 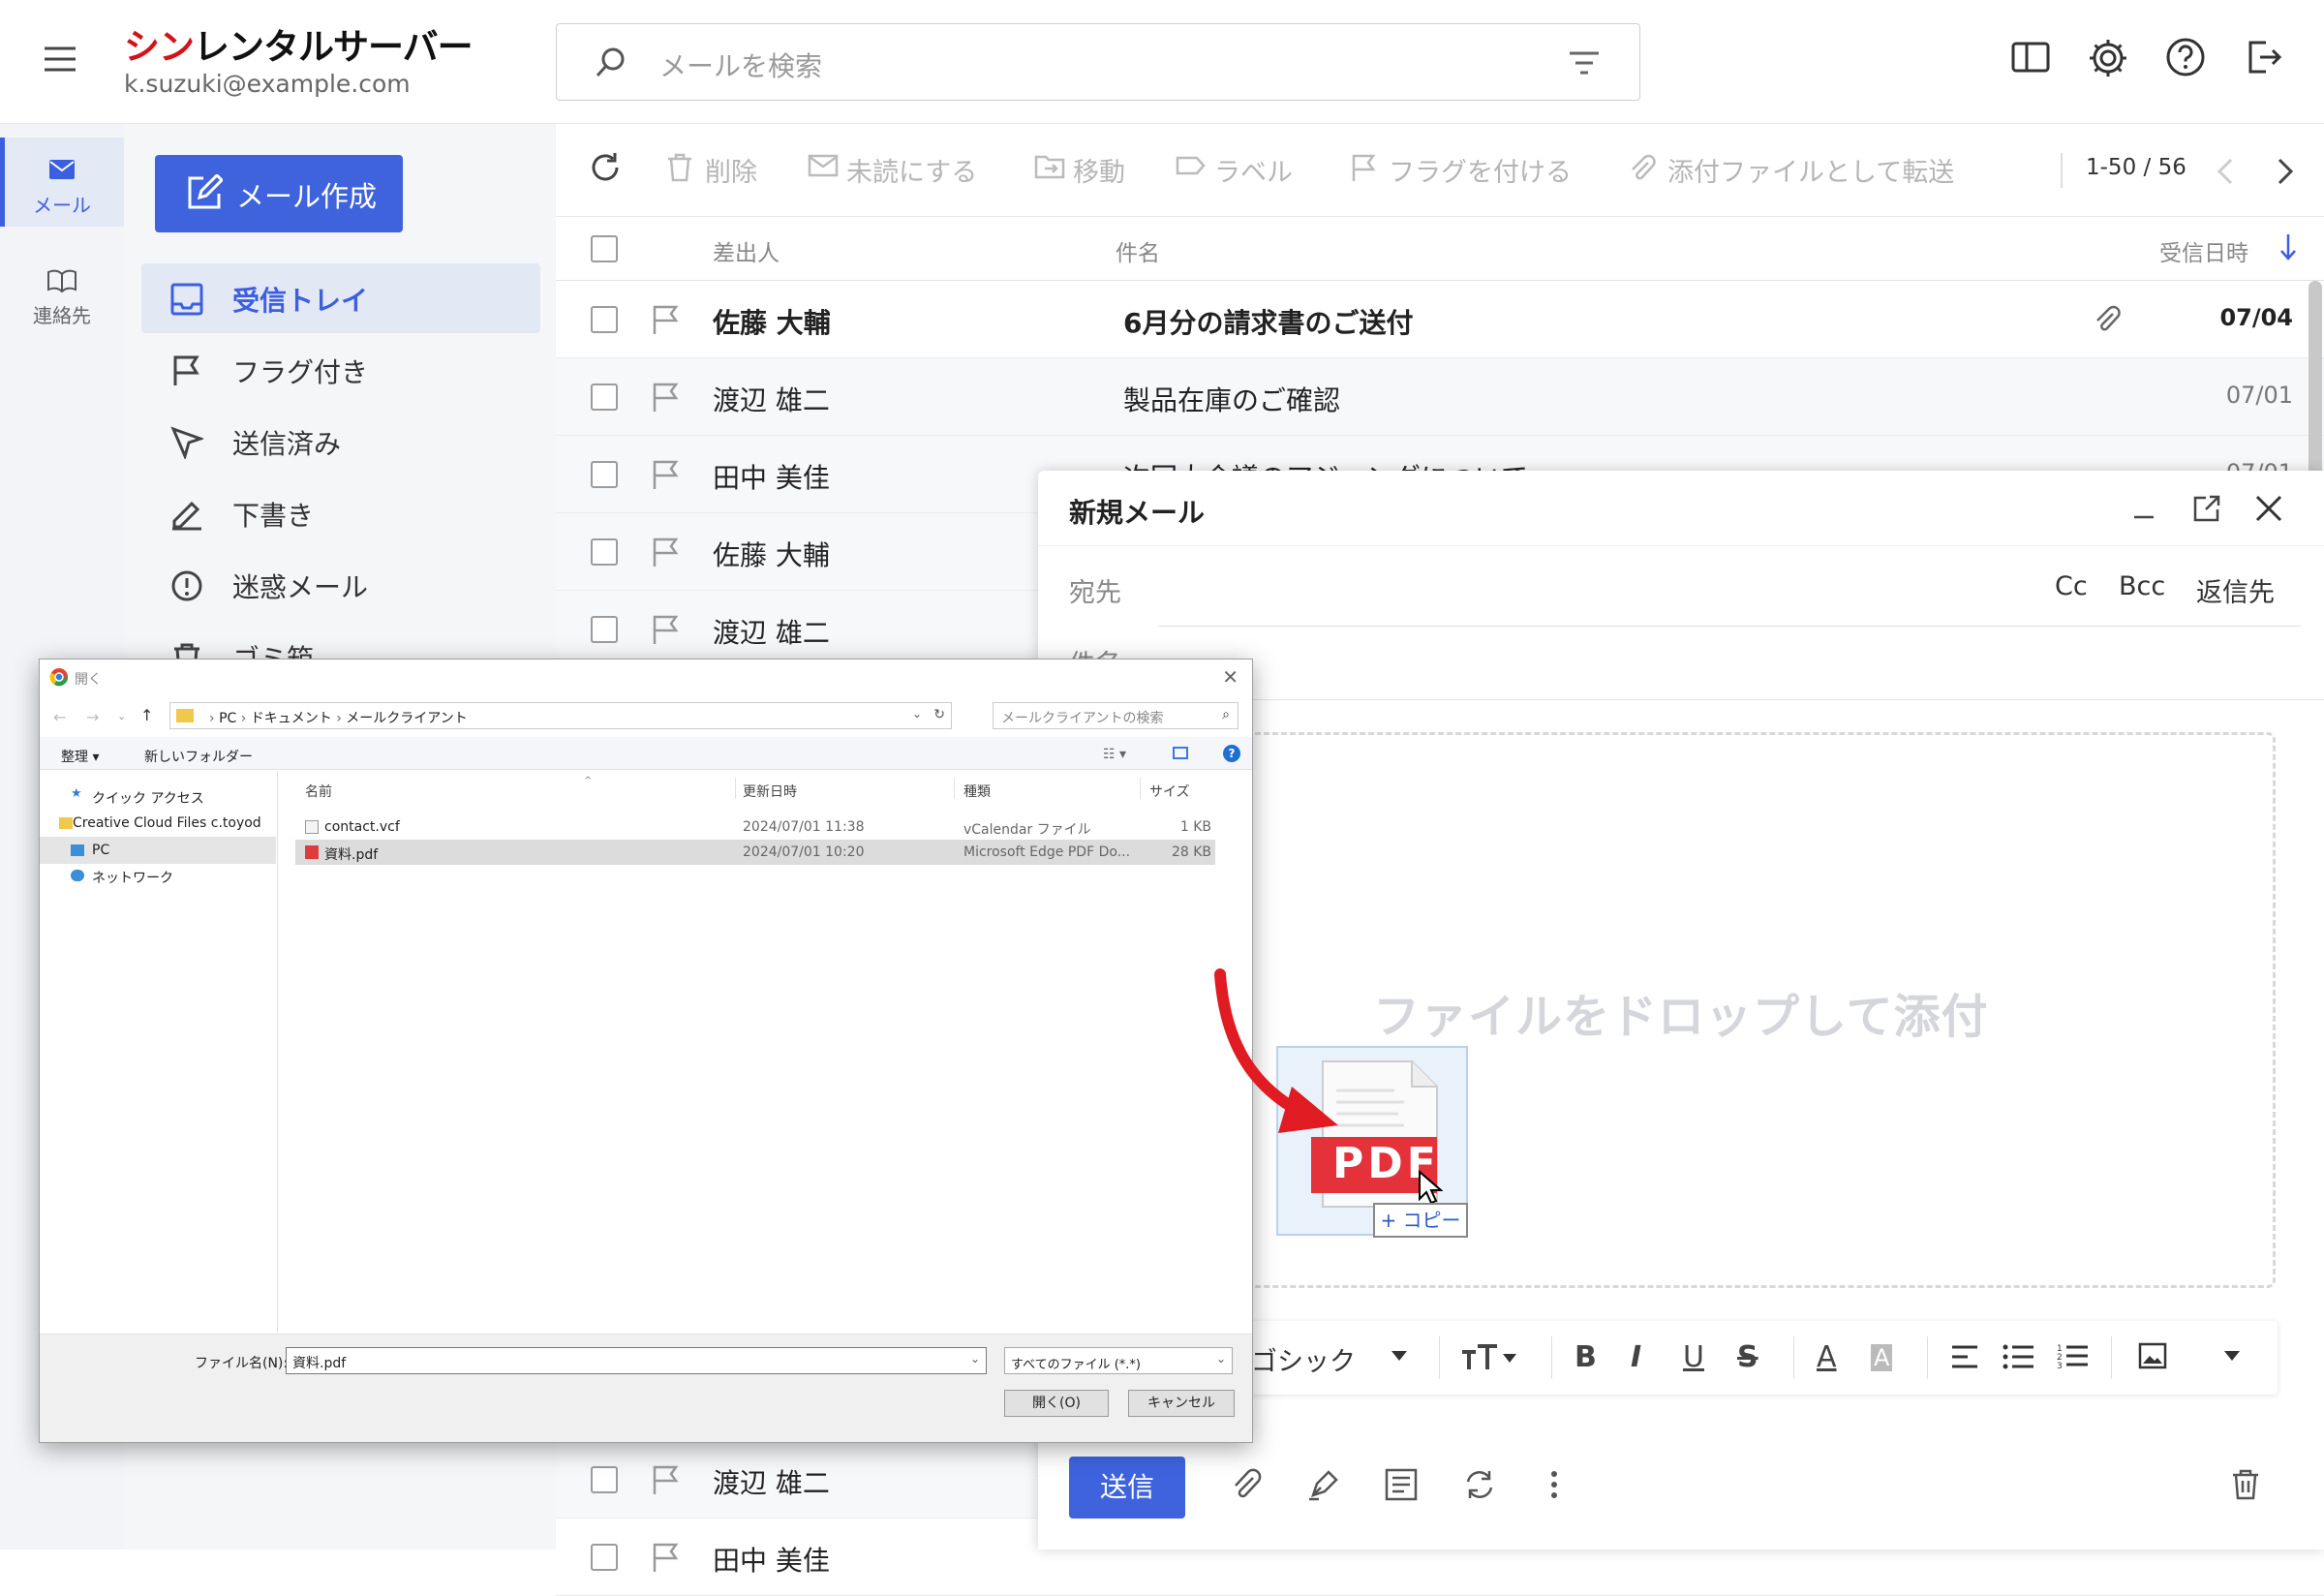 I want to click on font-select: ゴシック, so click(x=1303, y=1359).